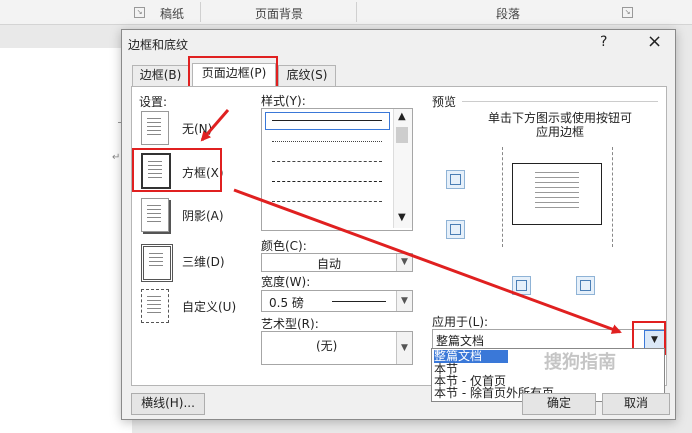 The image size is (692, 433). I want to click on annotation-arrow-icon, so click(215, 125).